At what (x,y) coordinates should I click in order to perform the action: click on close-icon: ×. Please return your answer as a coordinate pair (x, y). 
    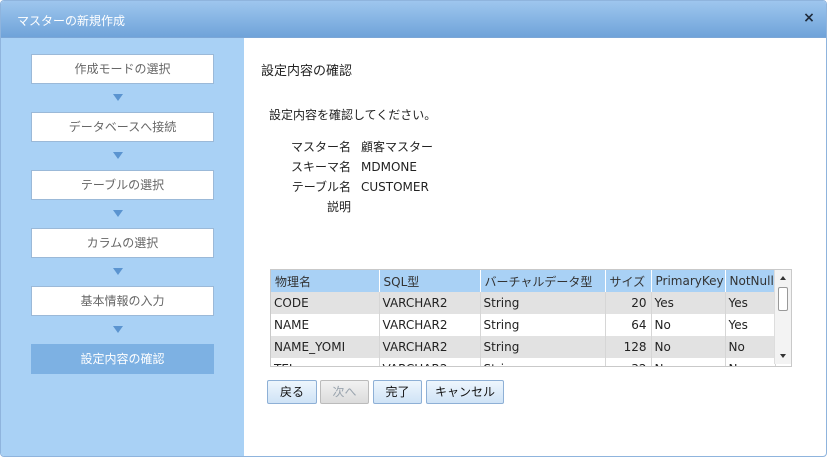
    Looking at the image, I should click on (809, 18).